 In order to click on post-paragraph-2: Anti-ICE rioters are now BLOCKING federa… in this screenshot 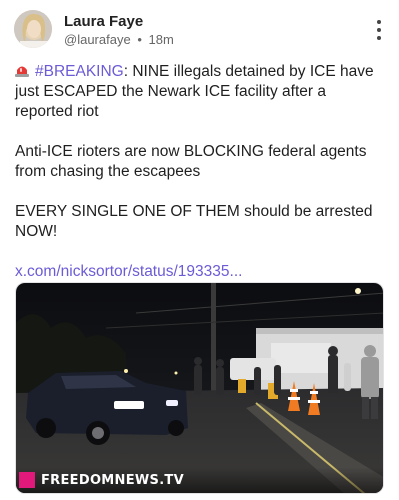, I will do `click(191, 161)`.